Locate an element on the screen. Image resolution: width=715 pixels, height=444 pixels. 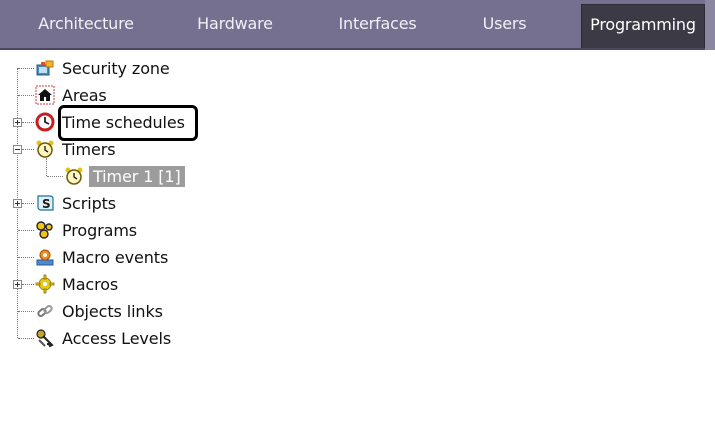
security-zone-icon is located at coordinates (45, 68).